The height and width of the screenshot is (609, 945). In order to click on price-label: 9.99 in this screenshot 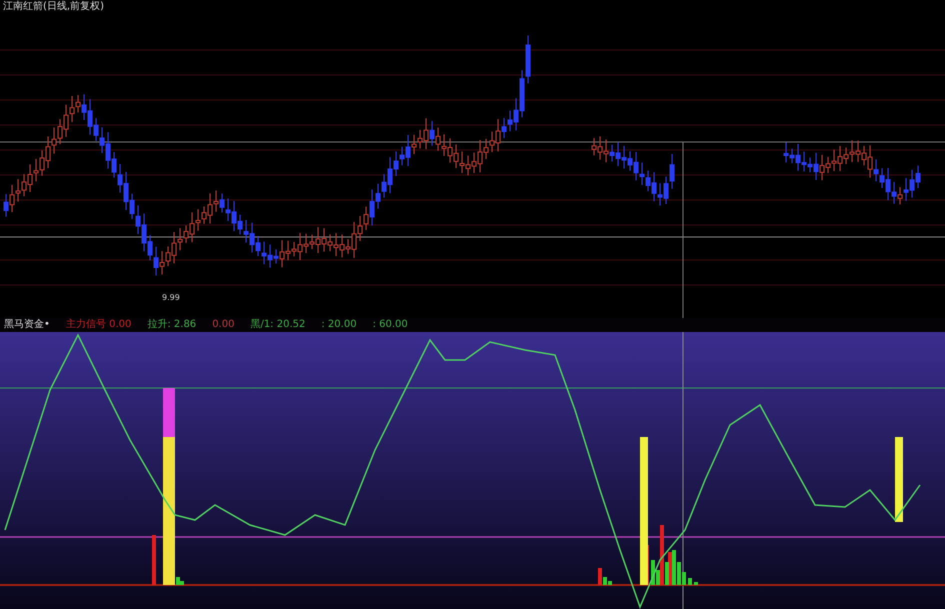, I will do `click(171, 297)`.